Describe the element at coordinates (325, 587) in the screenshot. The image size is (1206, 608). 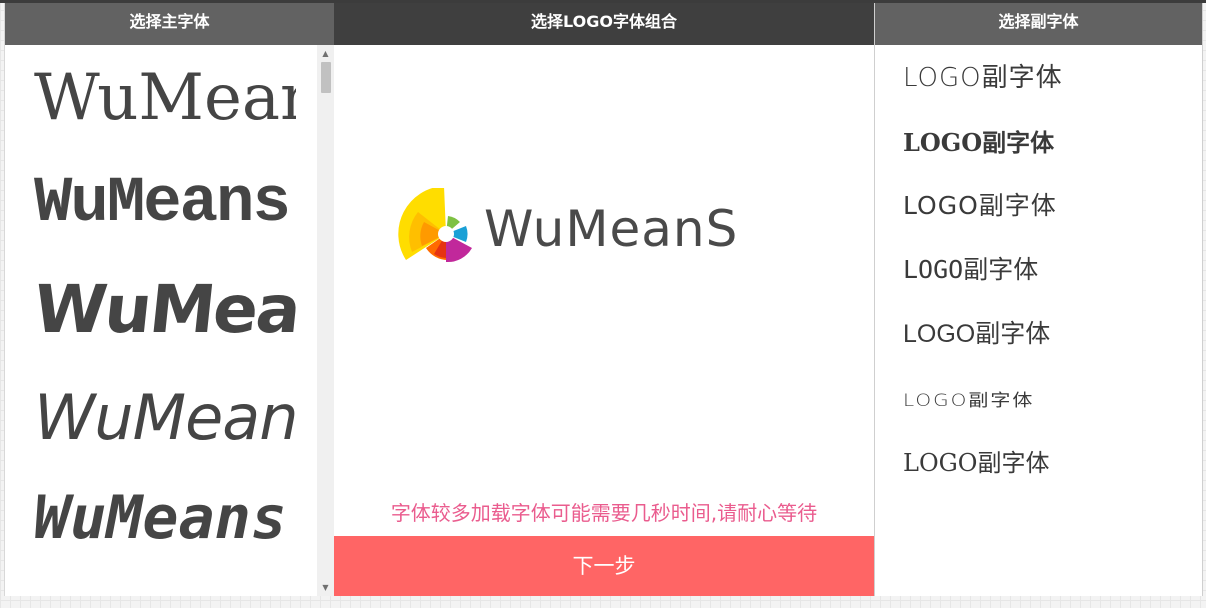
I see `scroll-down-arrow-icon: ▼` at that location.